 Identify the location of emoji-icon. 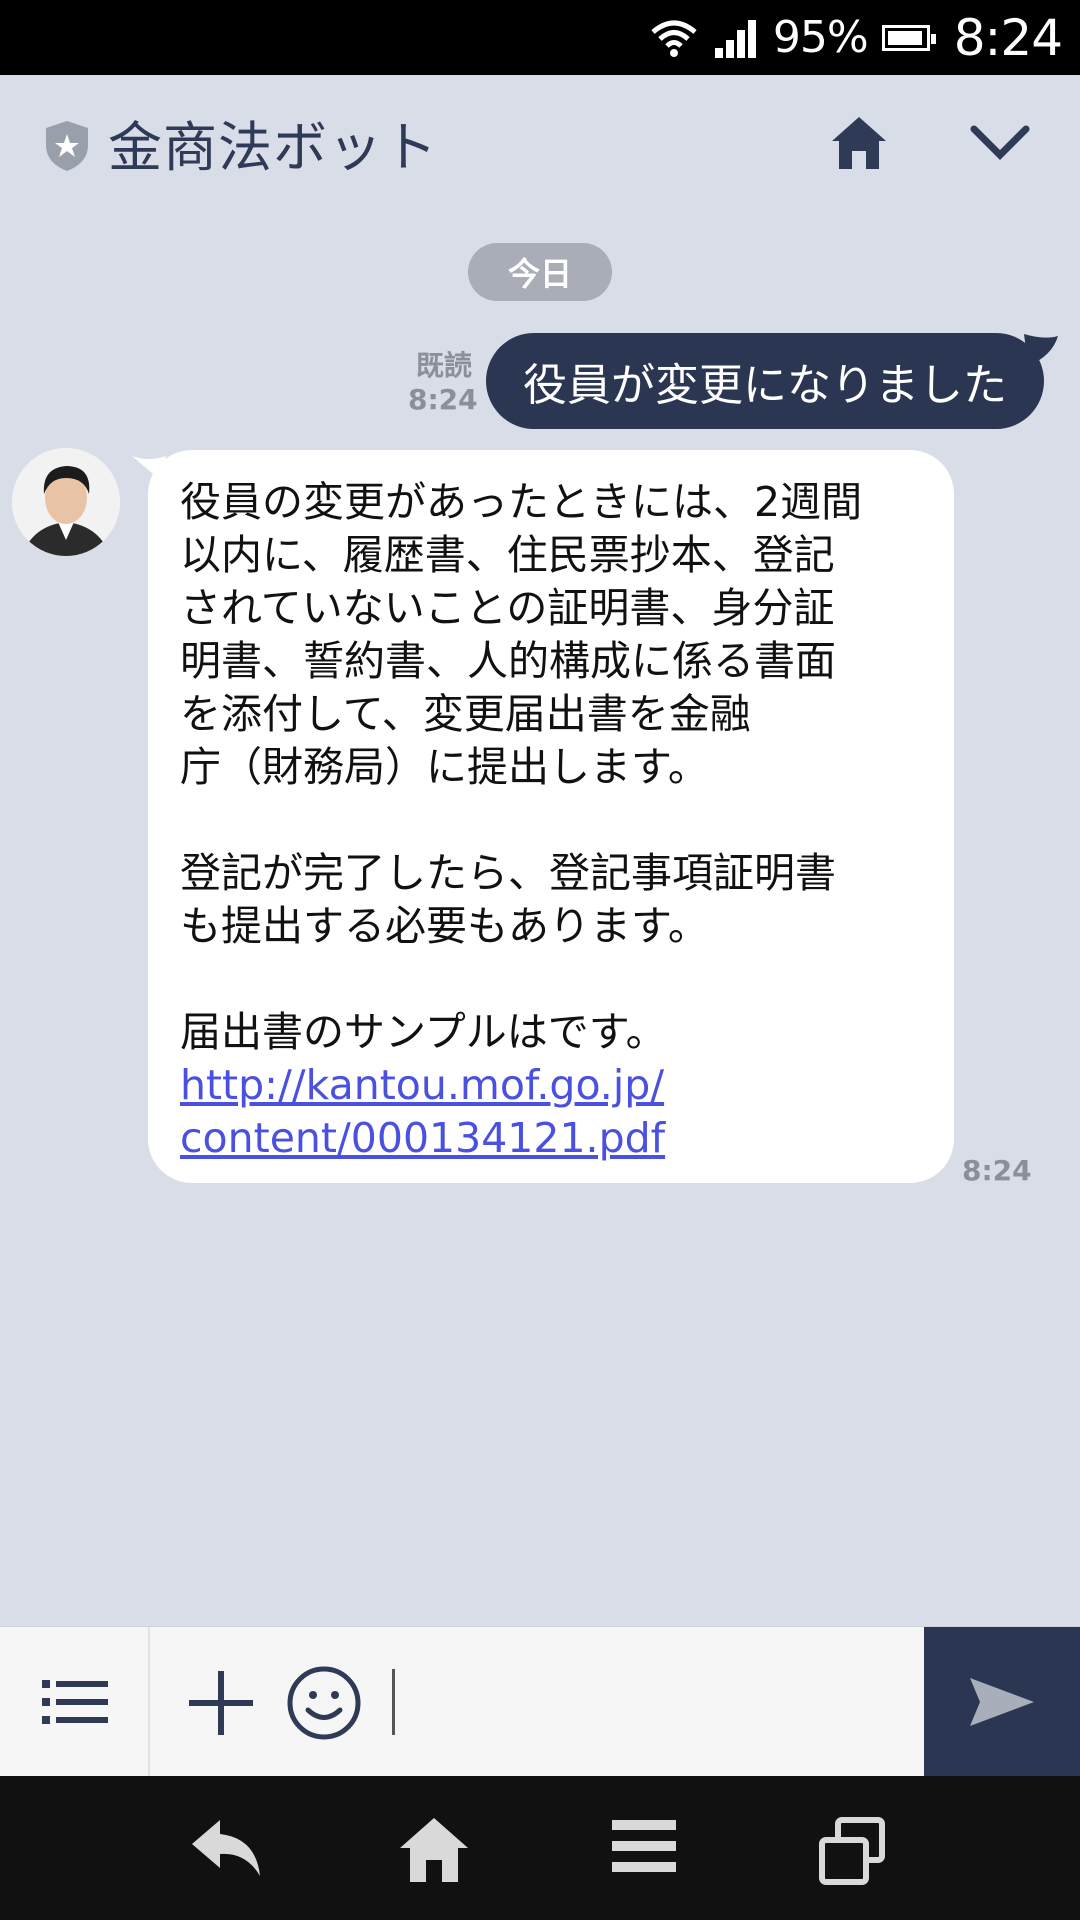
(324, 1703).